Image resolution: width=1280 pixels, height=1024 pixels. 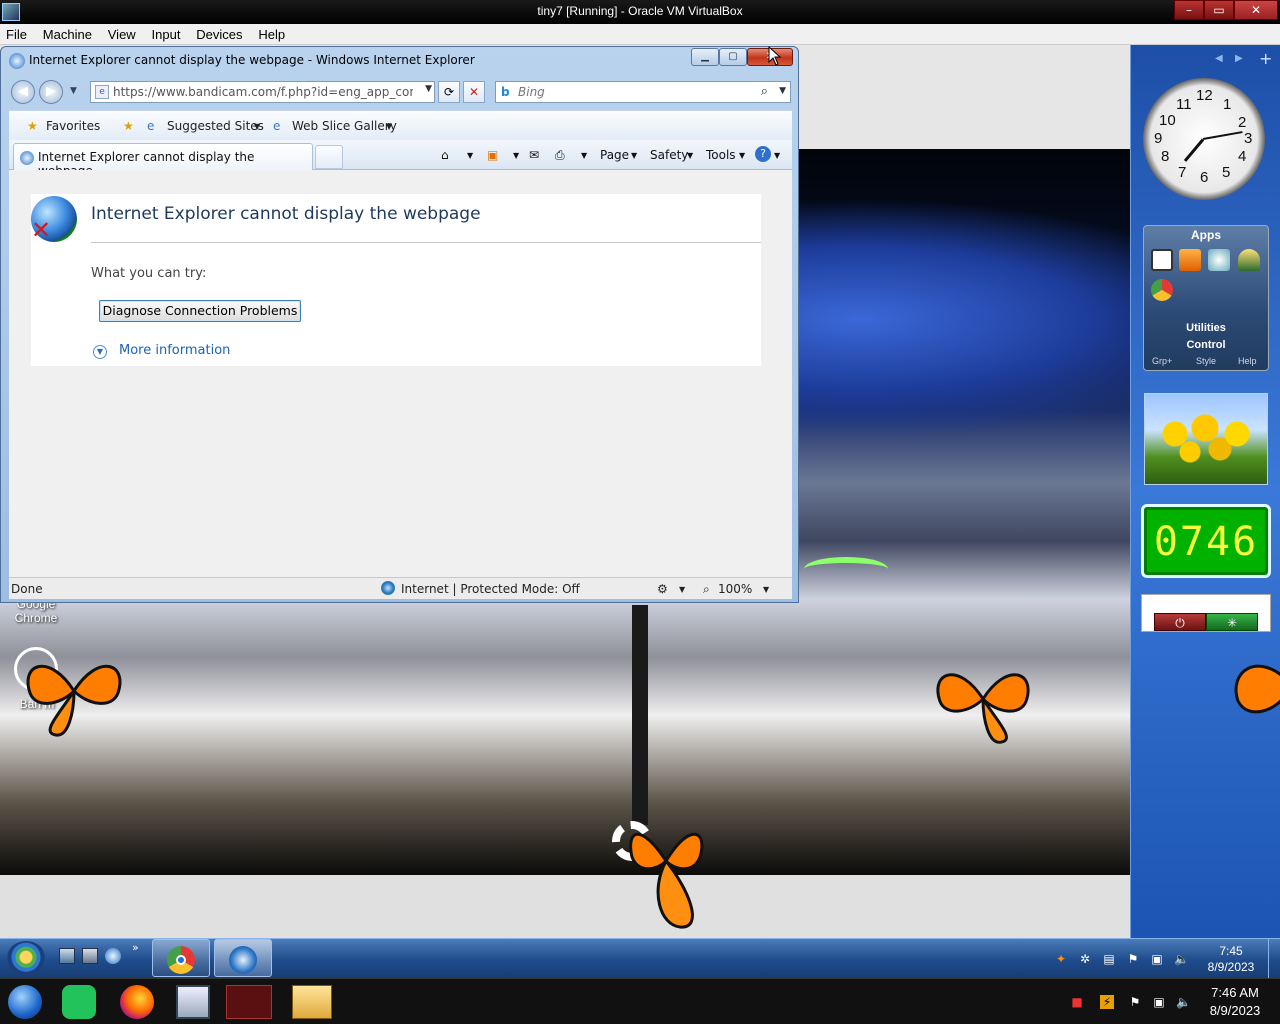 I want to click on forward-button: ▶, so click(x=51, y=92).